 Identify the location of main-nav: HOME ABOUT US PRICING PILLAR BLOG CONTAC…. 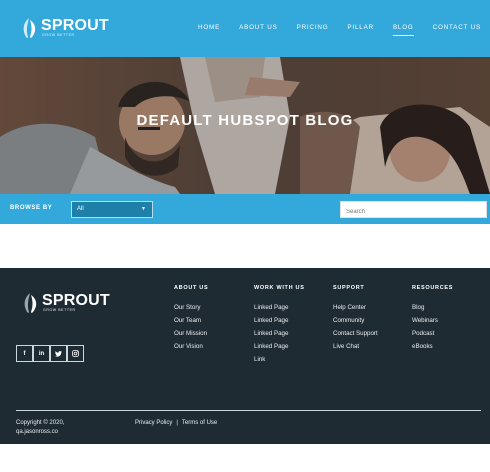
(330, 29).